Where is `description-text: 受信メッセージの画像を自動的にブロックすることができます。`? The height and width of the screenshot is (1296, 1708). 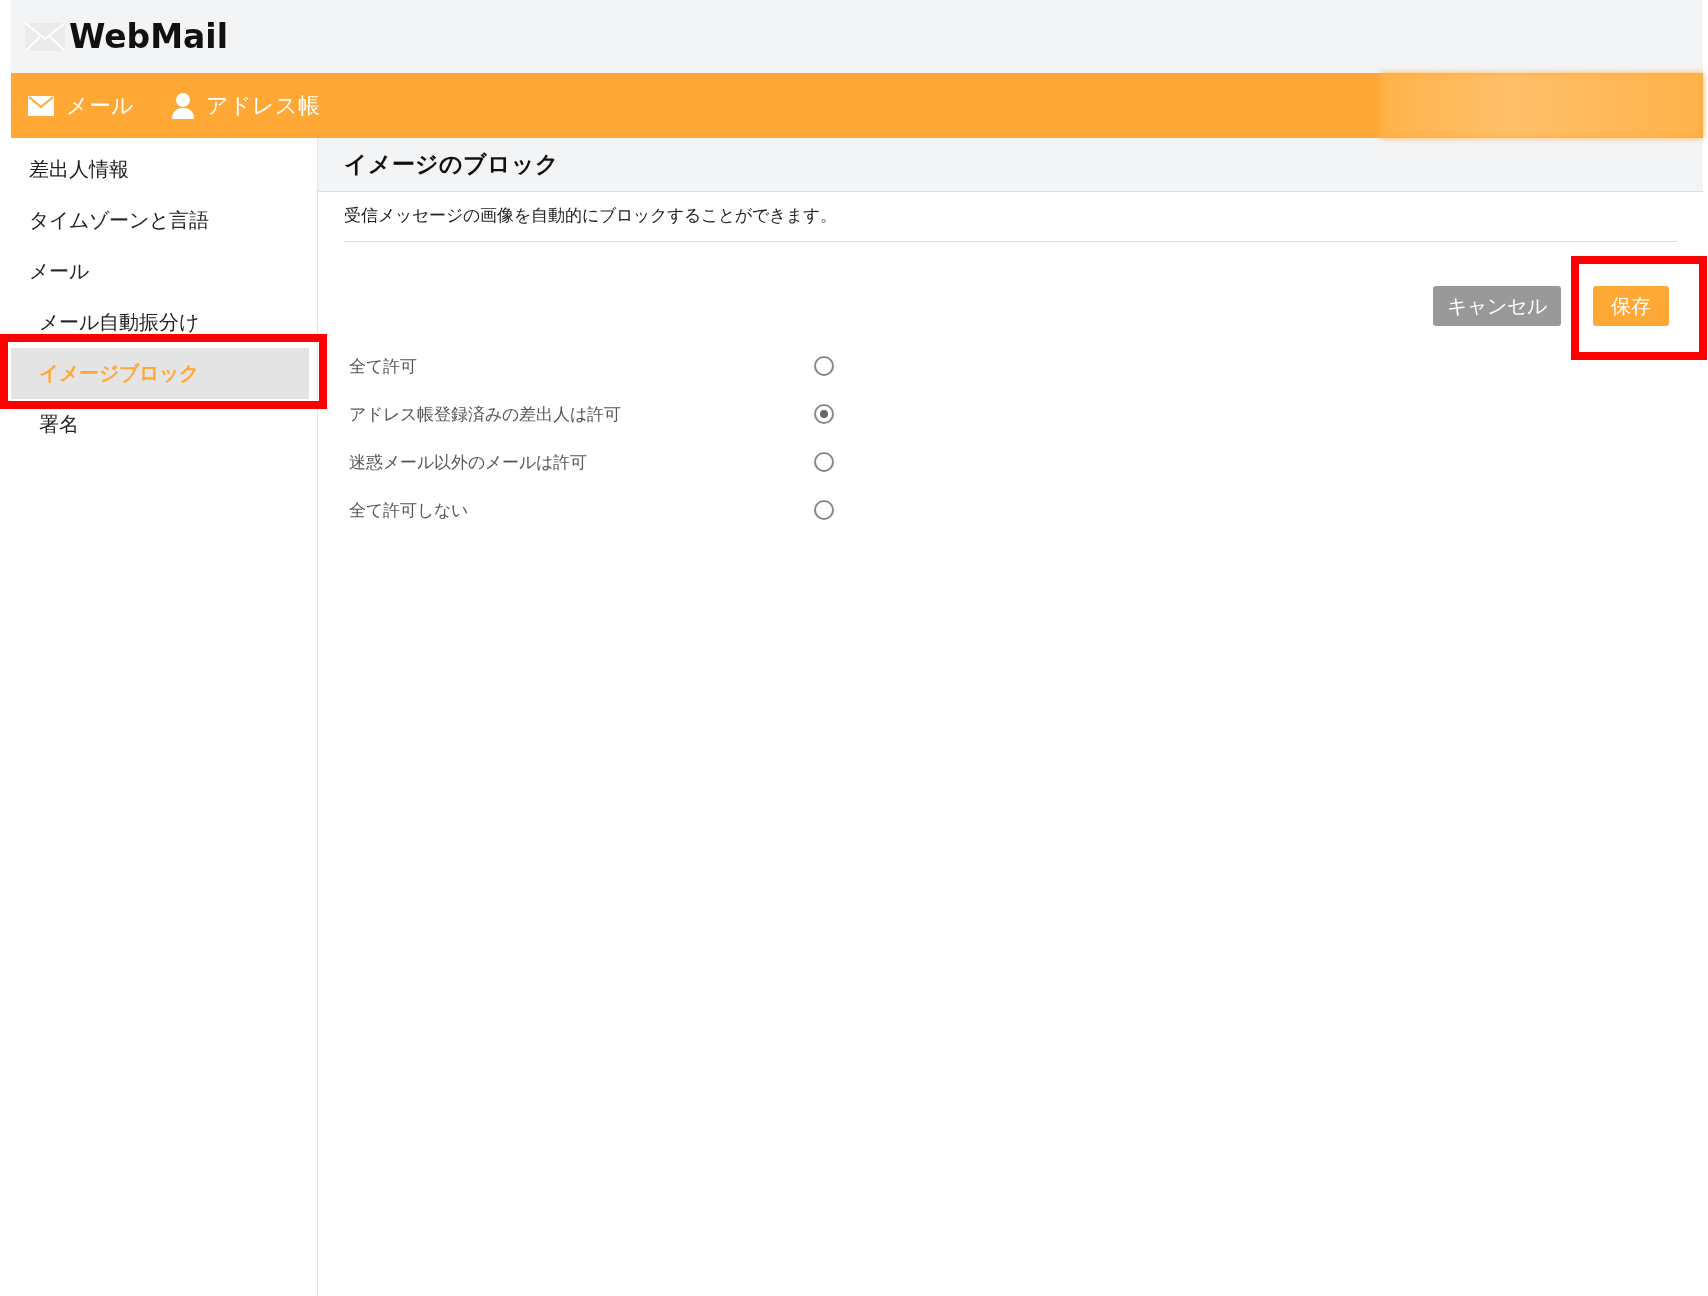
description-text: 受信メッセージの画像を自動的にブロックすることができます。 is located at coordinates (1010, 217).